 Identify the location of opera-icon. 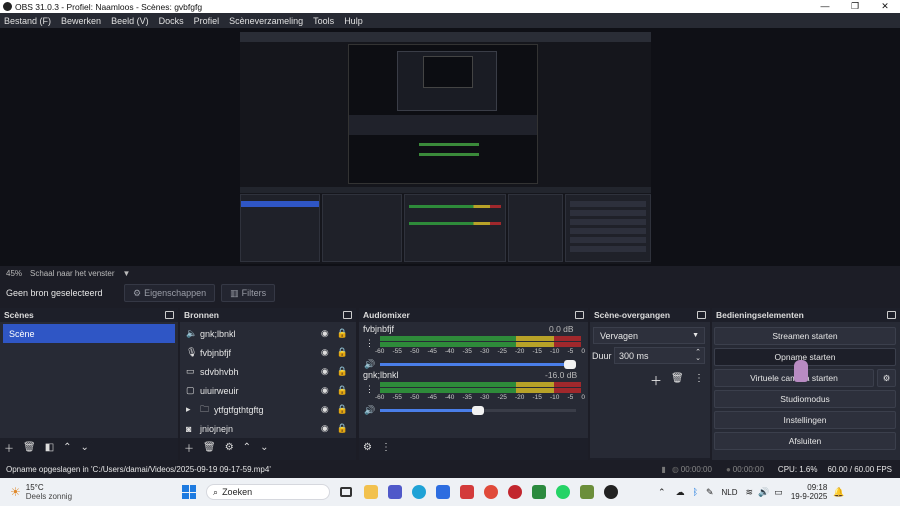
(515, 492).